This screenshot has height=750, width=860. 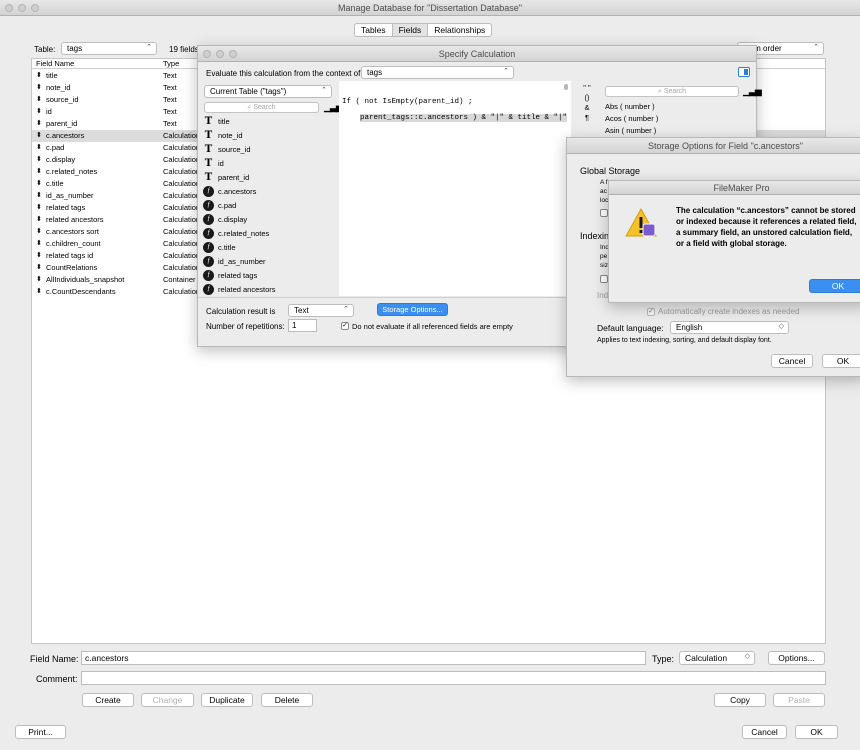 What do you see at coordinates (841, 361) in the screenshot?
I see `storage-ok-button: OK` at bounding box center [841, 361].